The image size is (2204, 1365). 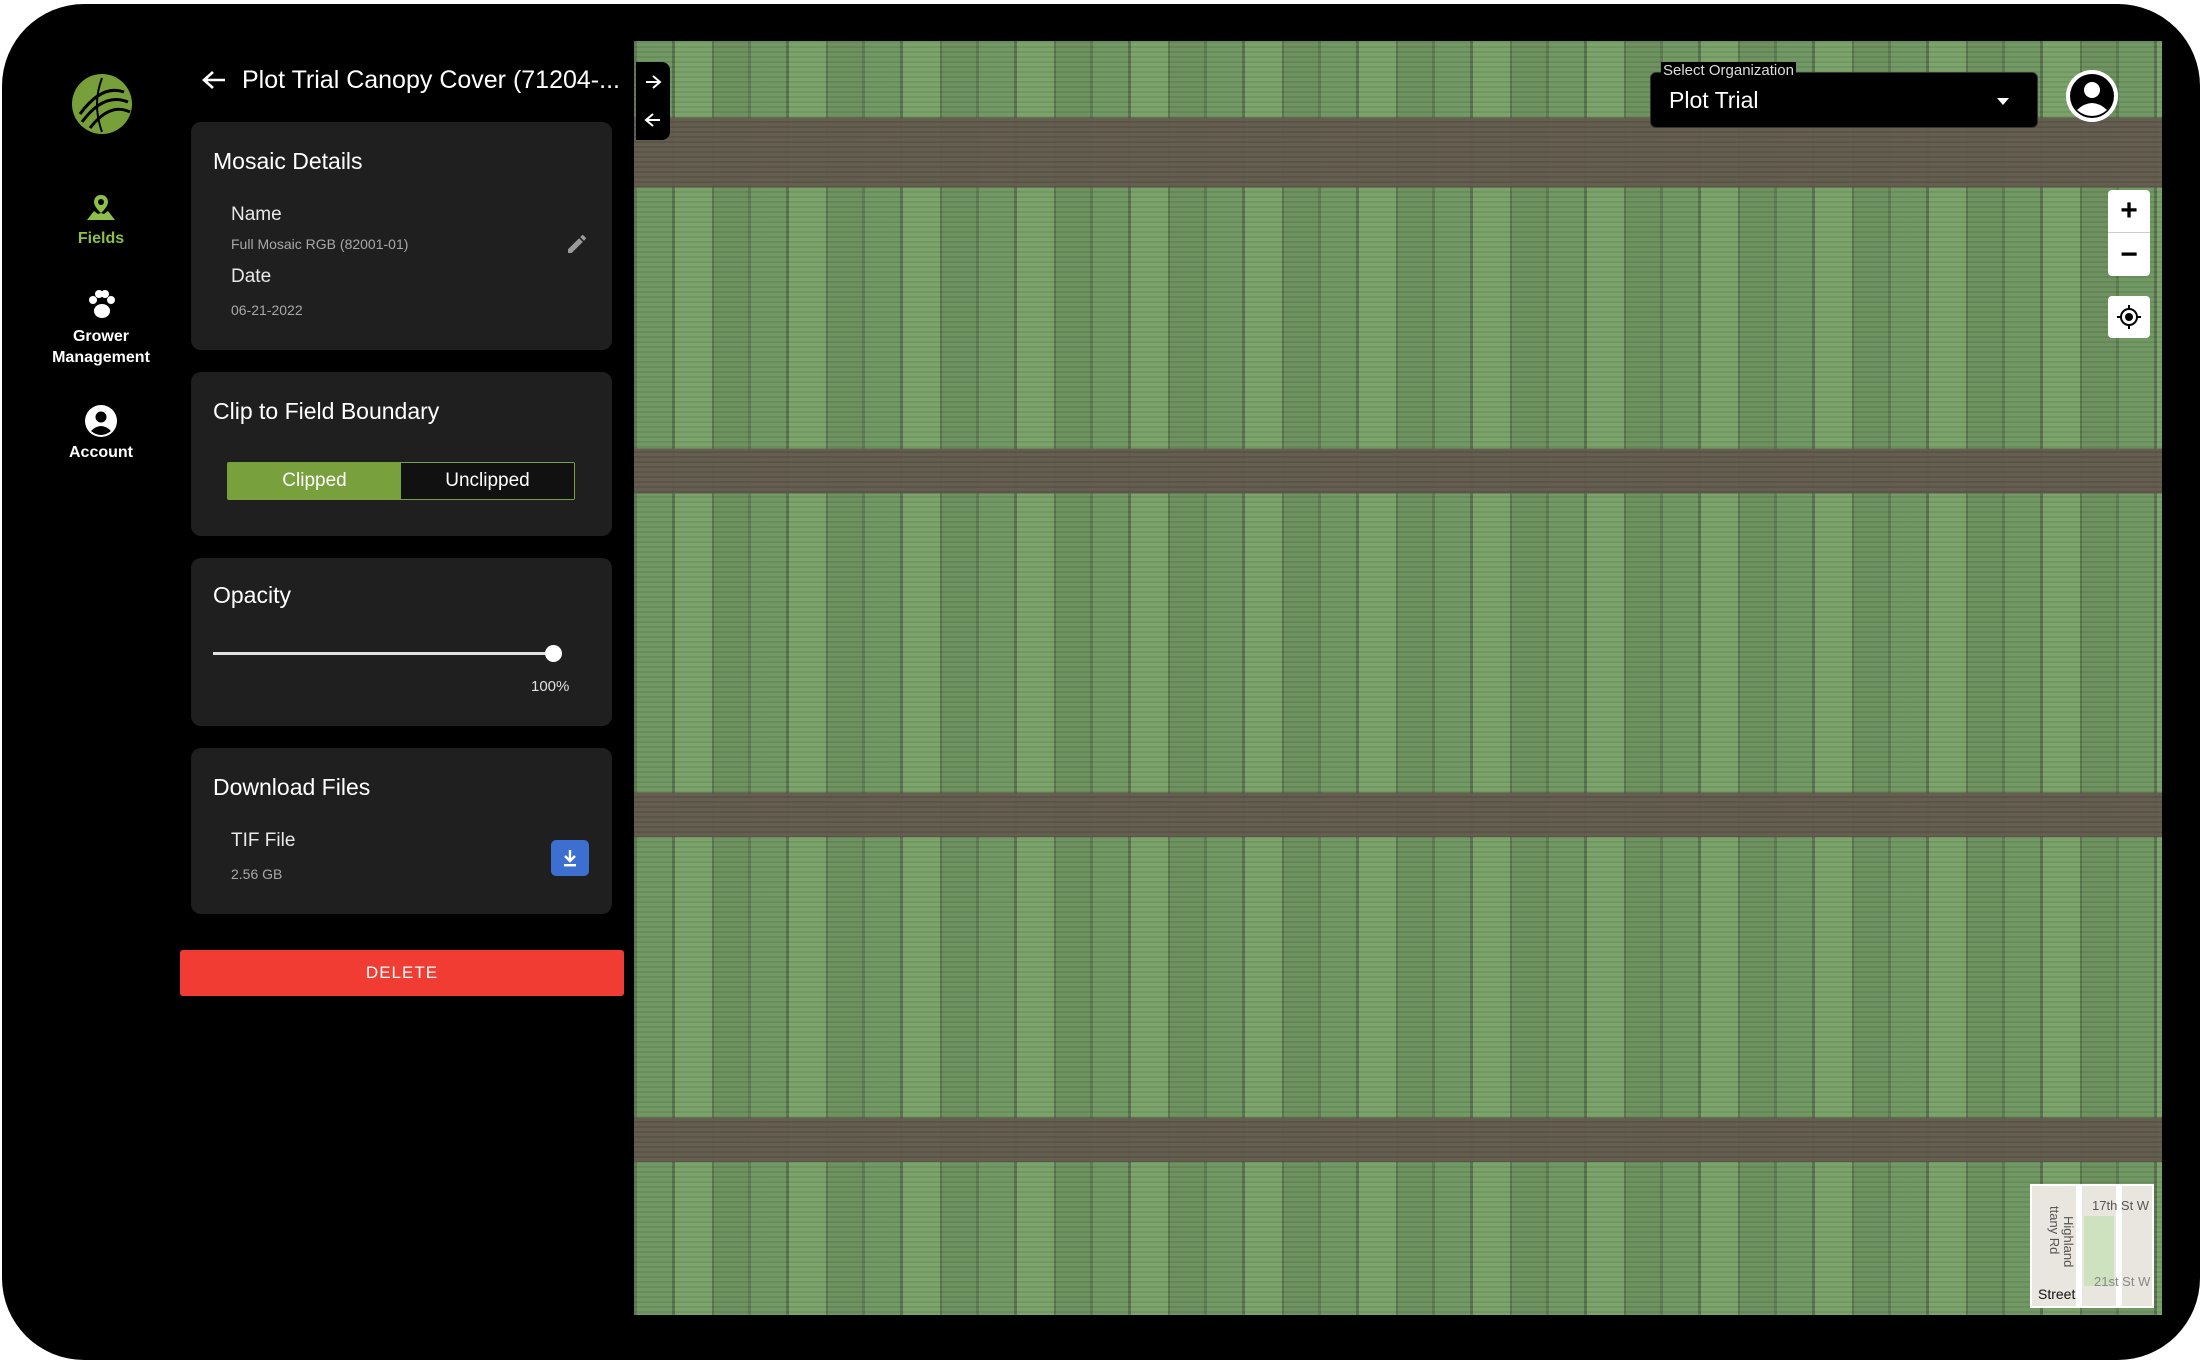 I want to click on minimap-label: 17th St W, so click(x=2121, y=1205).